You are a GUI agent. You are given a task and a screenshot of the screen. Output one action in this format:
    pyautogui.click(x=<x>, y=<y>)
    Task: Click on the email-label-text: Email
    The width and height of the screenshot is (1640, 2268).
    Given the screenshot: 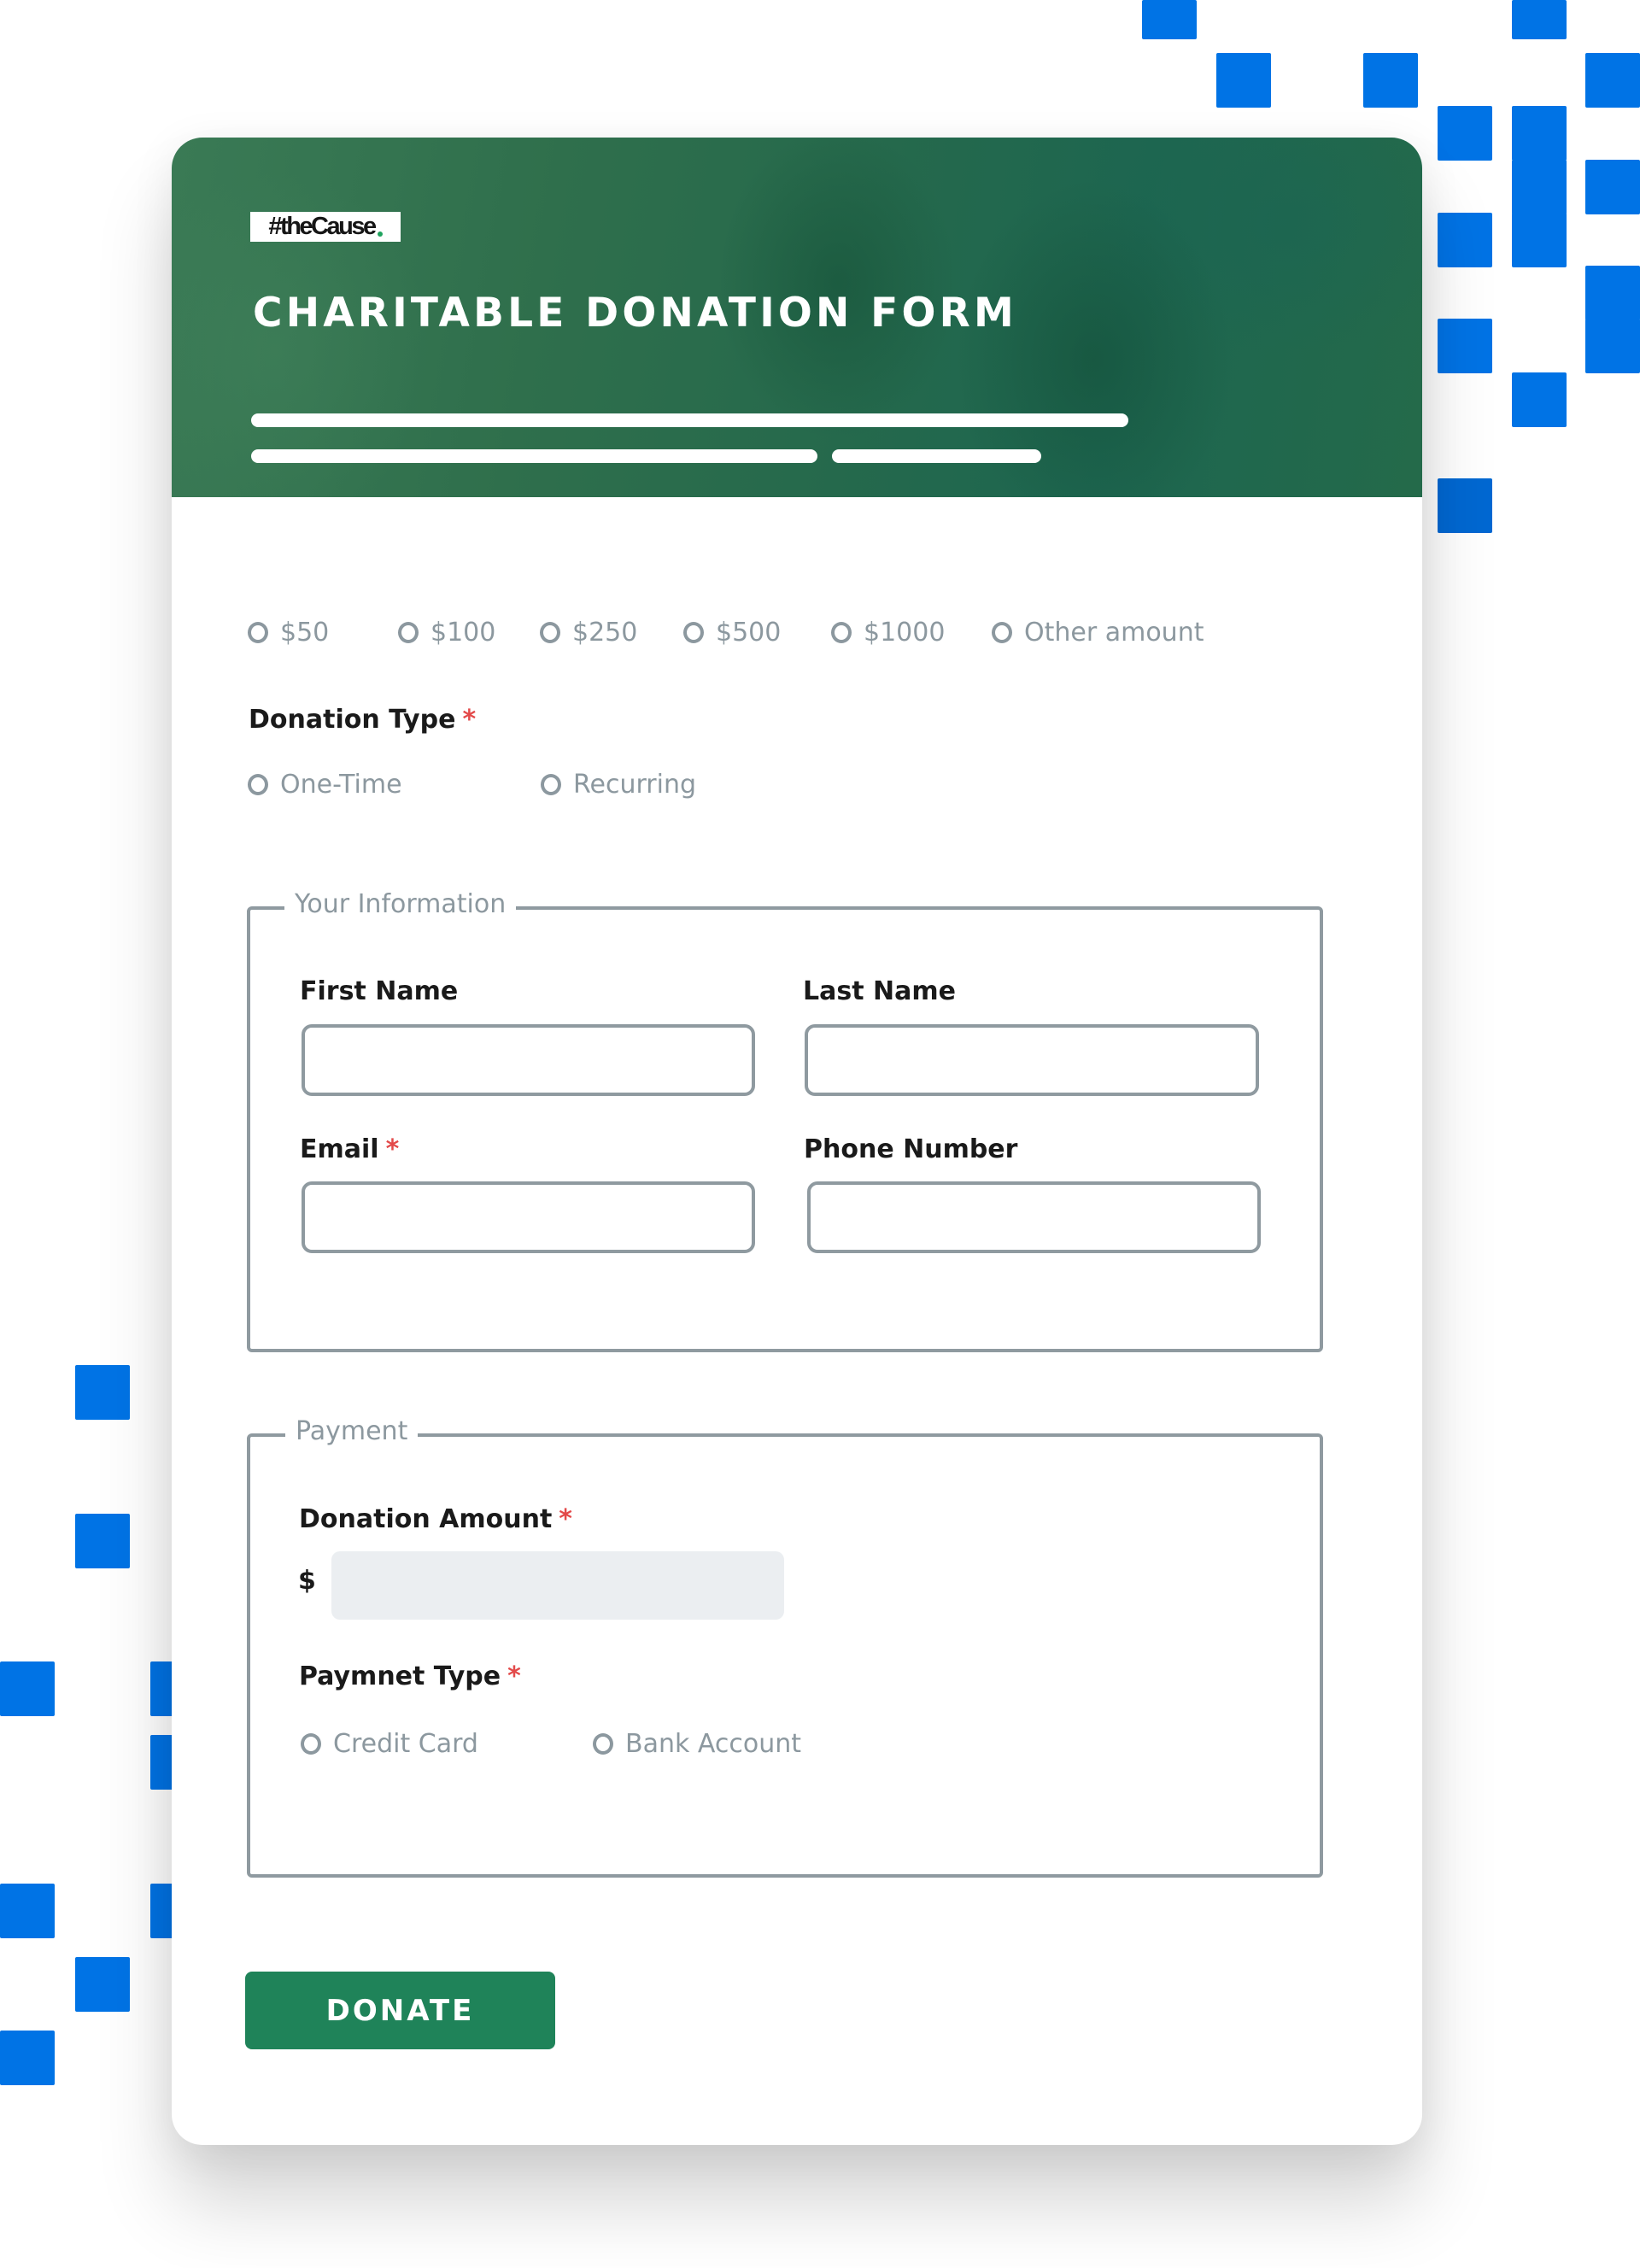 What is the action you would take?
    pyautogui.click(x=339, y=1149)
    